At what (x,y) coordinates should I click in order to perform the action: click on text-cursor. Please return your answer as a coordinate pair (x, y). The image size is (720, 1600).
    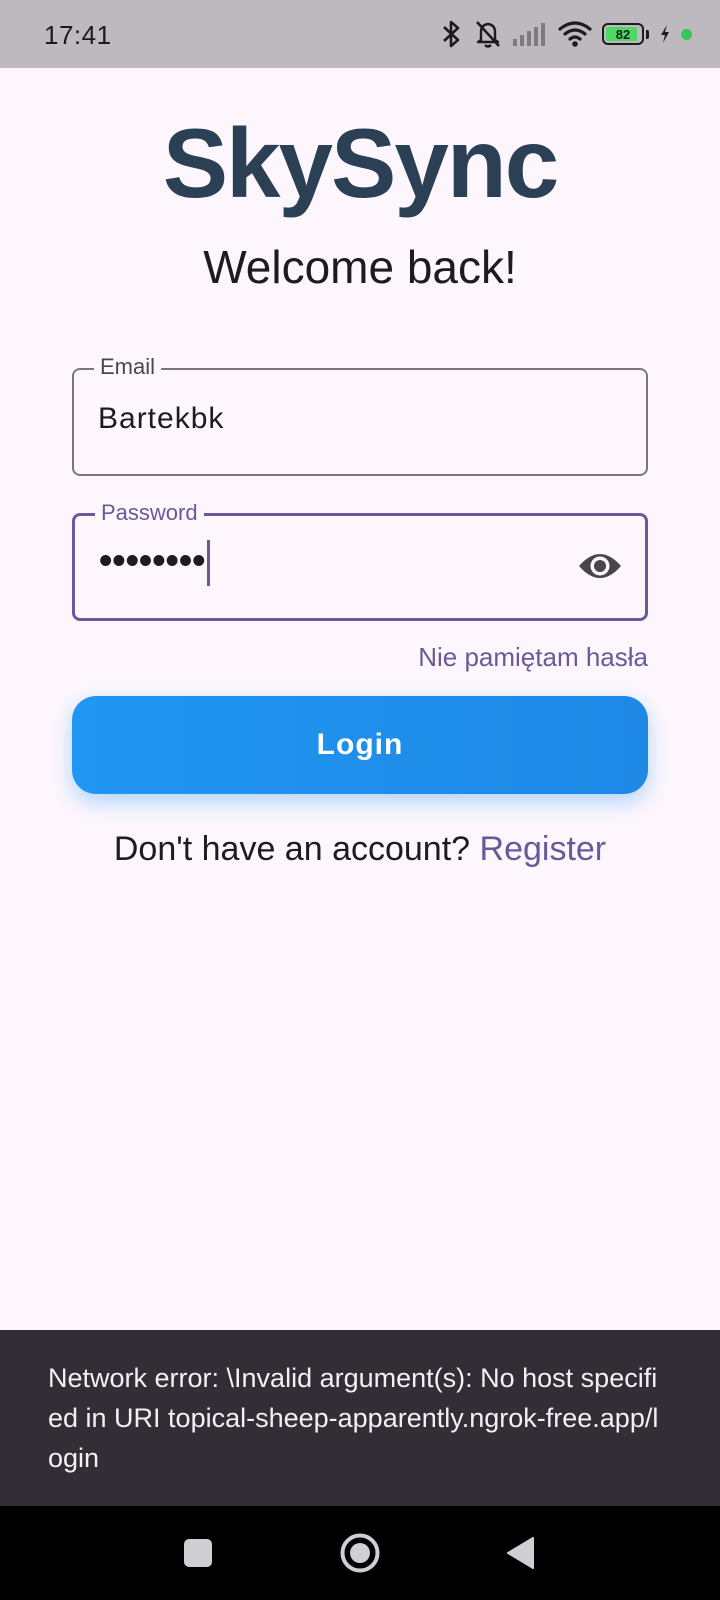
    Looking at the image, I should click on (209, 563).